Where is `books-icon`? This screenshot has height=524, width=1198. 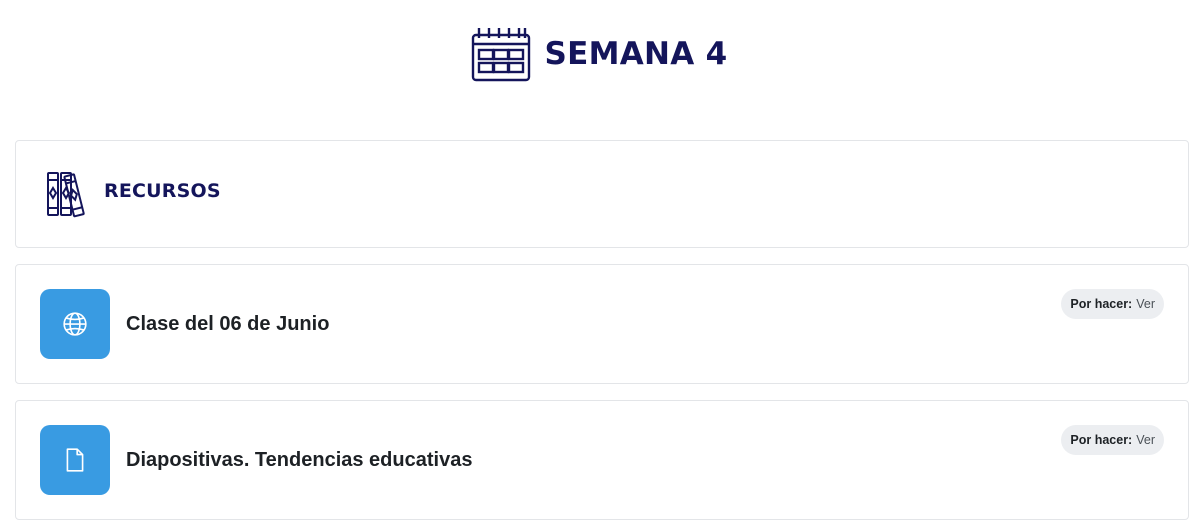 books-icon is located at coordinates (66, 195).